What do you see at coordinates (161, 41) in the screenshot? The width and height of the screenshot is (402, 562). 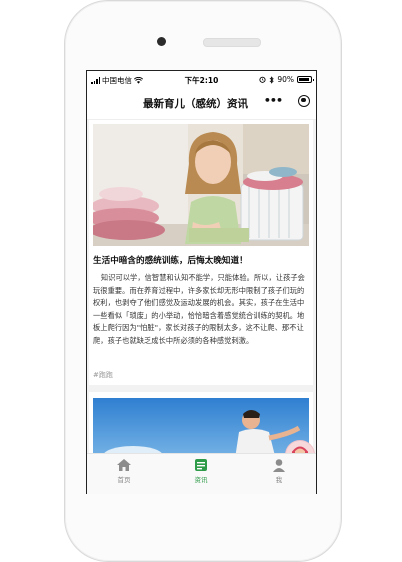 I see `front-camera` at bounding box center [161, 41].